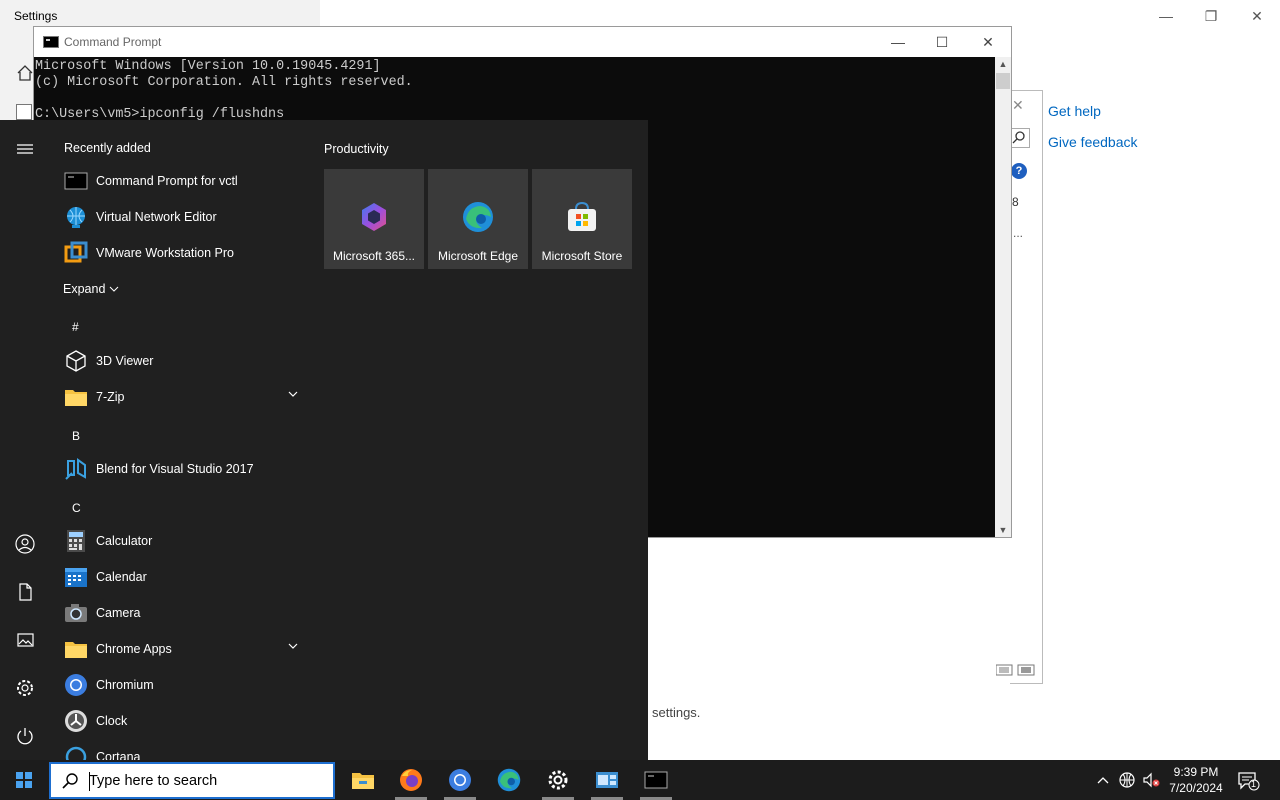 This screenshot has height=800, width=1280. I want to click on cube-icon, so click(76, 361).